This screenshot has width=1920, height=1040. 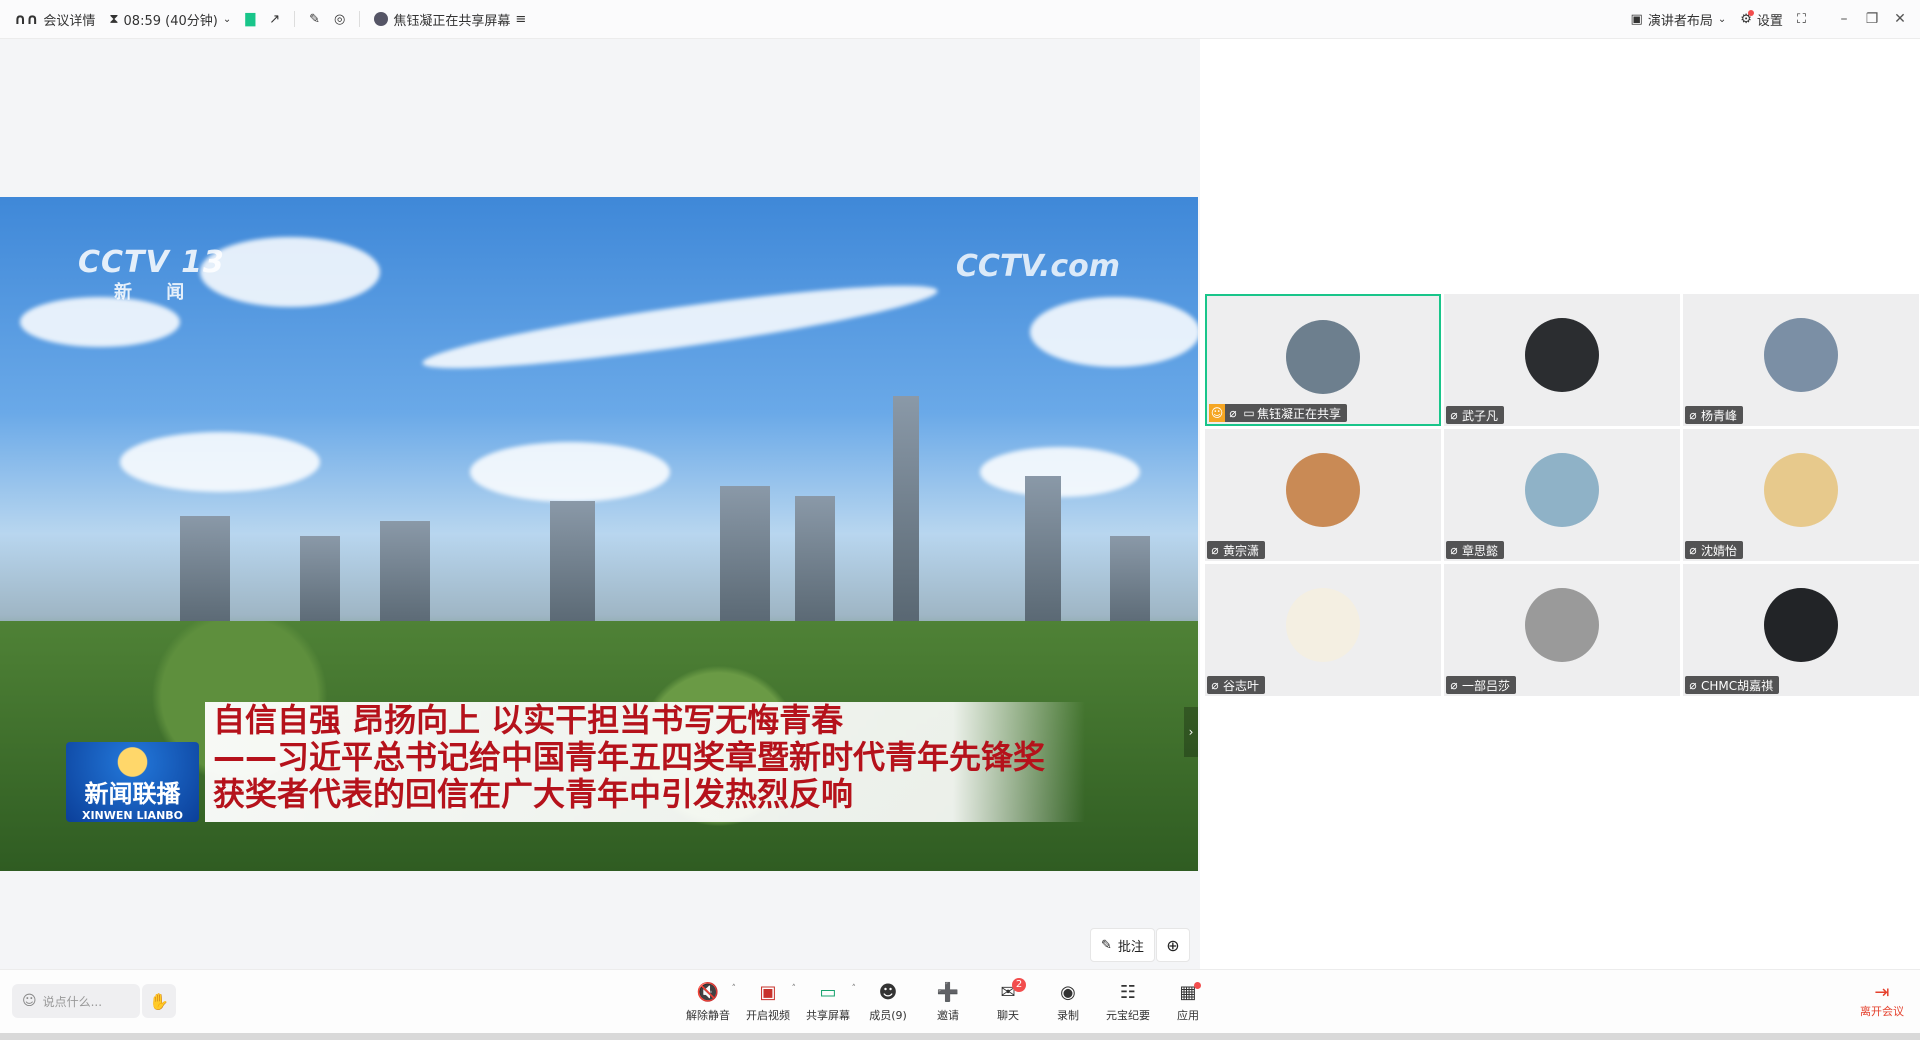 What do you see at coordinates (1130, 947) in the screenshot?
I see `annotate-label: 批注` at bounding box center [1130, 947].